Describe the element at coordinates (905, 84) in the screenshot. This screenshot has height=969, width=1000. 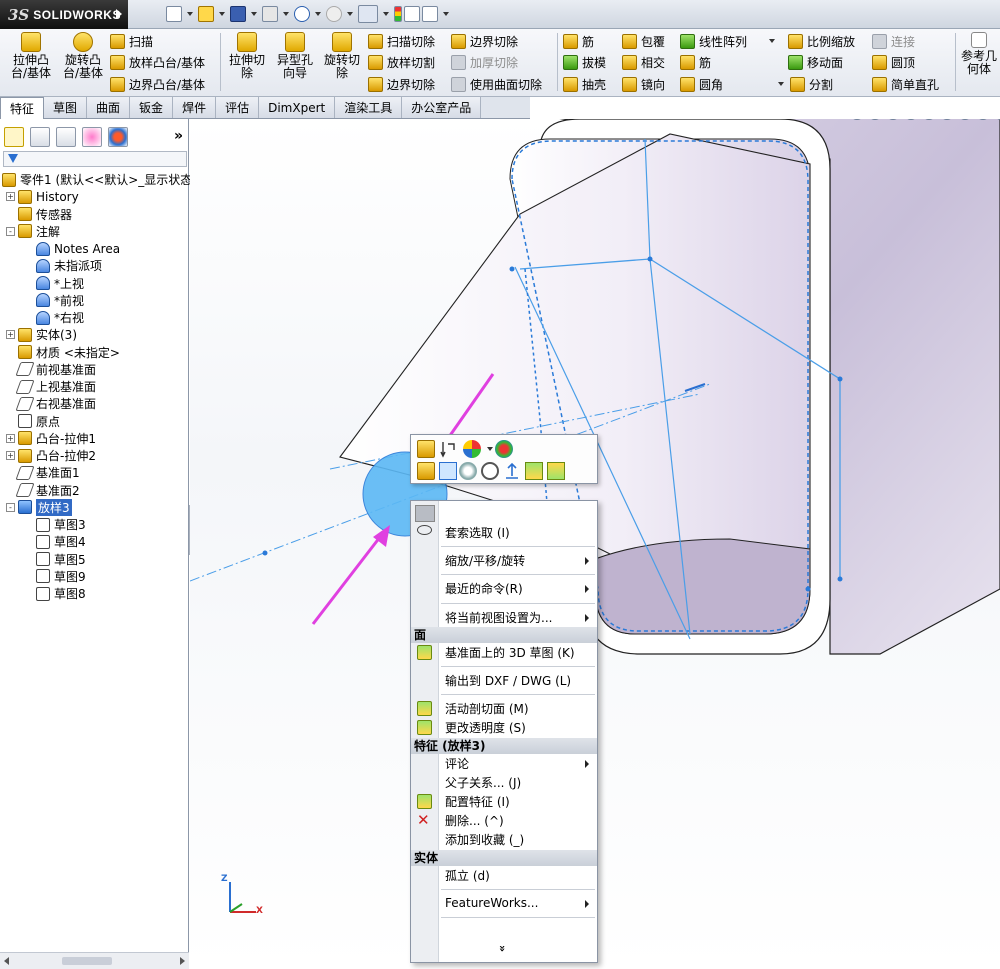
I see `simple-hole-button: 简单直孔` at that location.